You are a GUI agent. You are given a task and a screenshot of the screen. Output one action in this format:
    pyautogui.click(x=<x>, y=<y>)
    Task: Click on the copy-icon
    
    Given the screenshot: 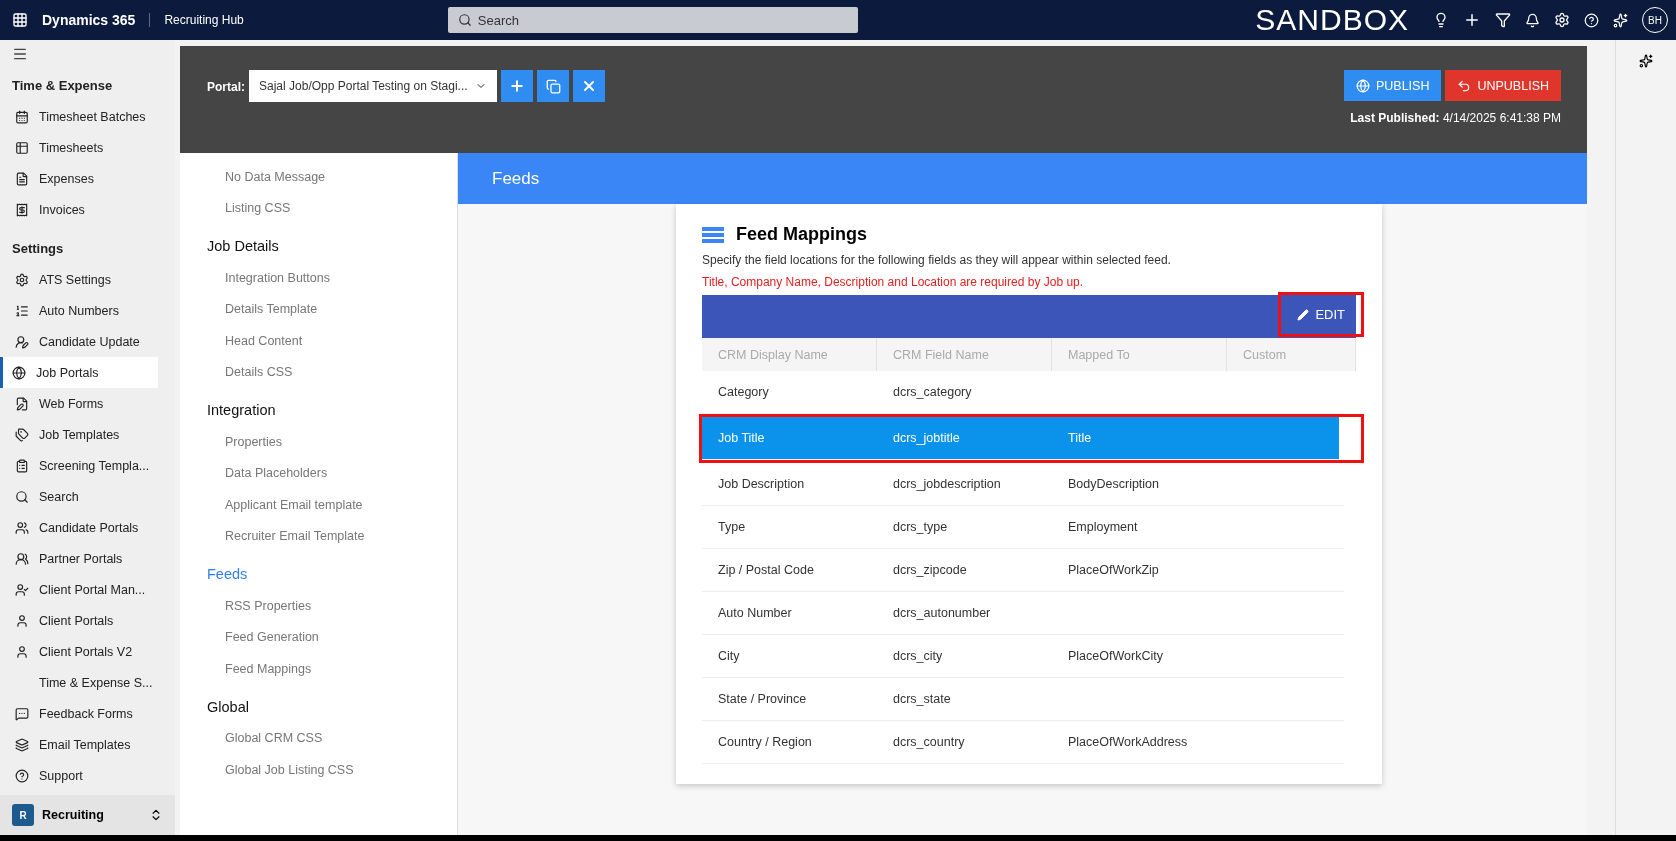 What is the action you would take?
    pyautogui.click(x=553, y=86)
    